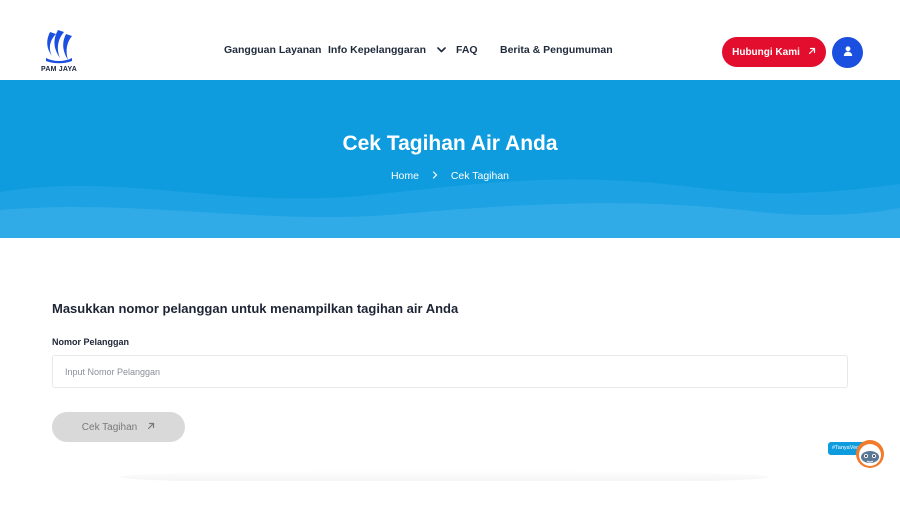 This screenshot has height=507, width=900. What do you see at coordinates (59, 69) in the screenshot?
I see `logo-text: PAM JAYA` at bounding box center [59, 69].